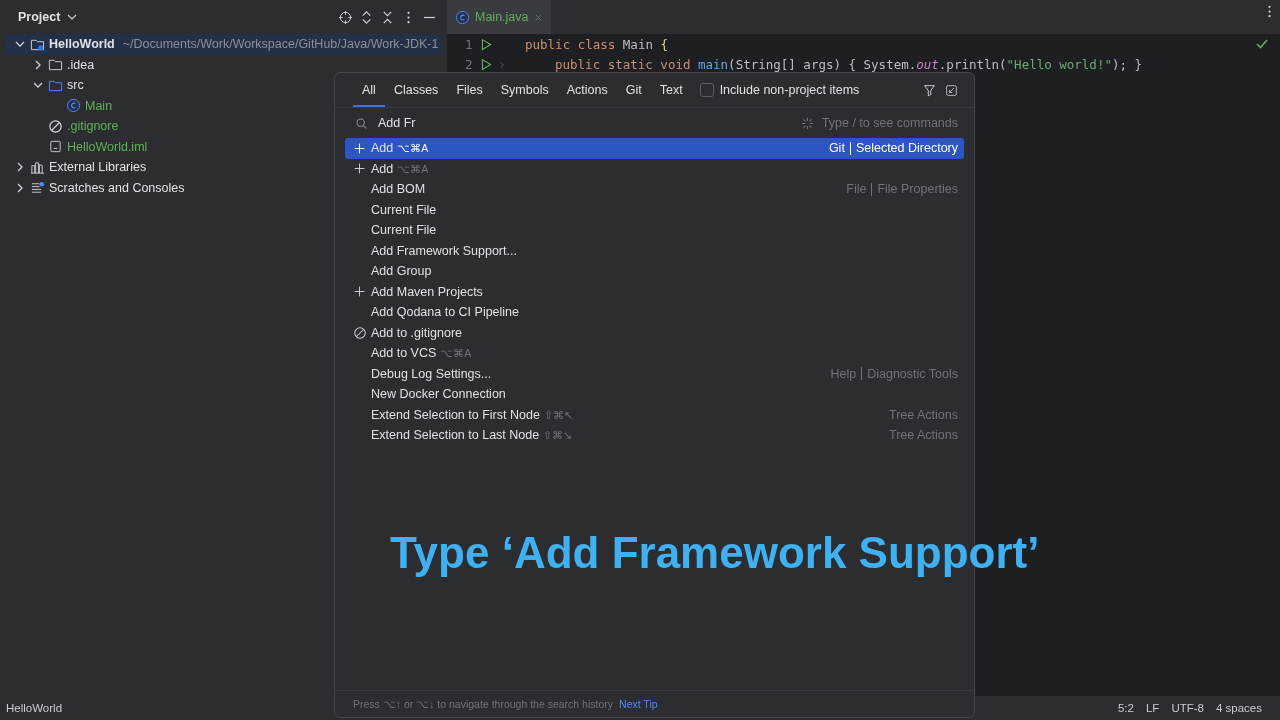 The image size is (1280, 720). I want to click on tree-item-label: .idea, so click(81, 64).